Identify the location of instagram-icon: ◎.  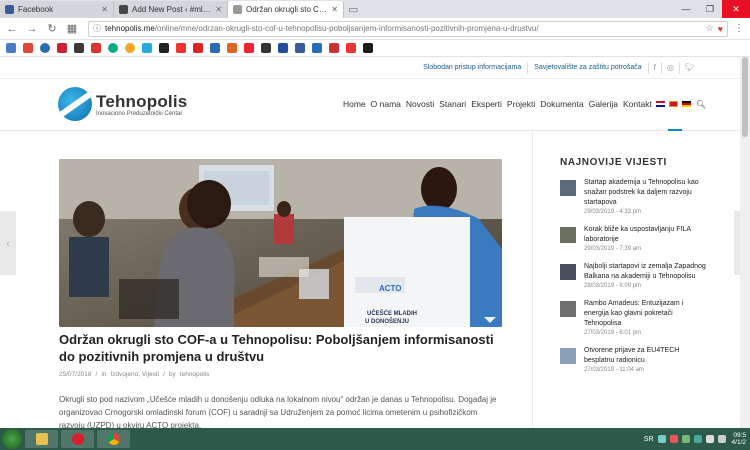
(670, 67).